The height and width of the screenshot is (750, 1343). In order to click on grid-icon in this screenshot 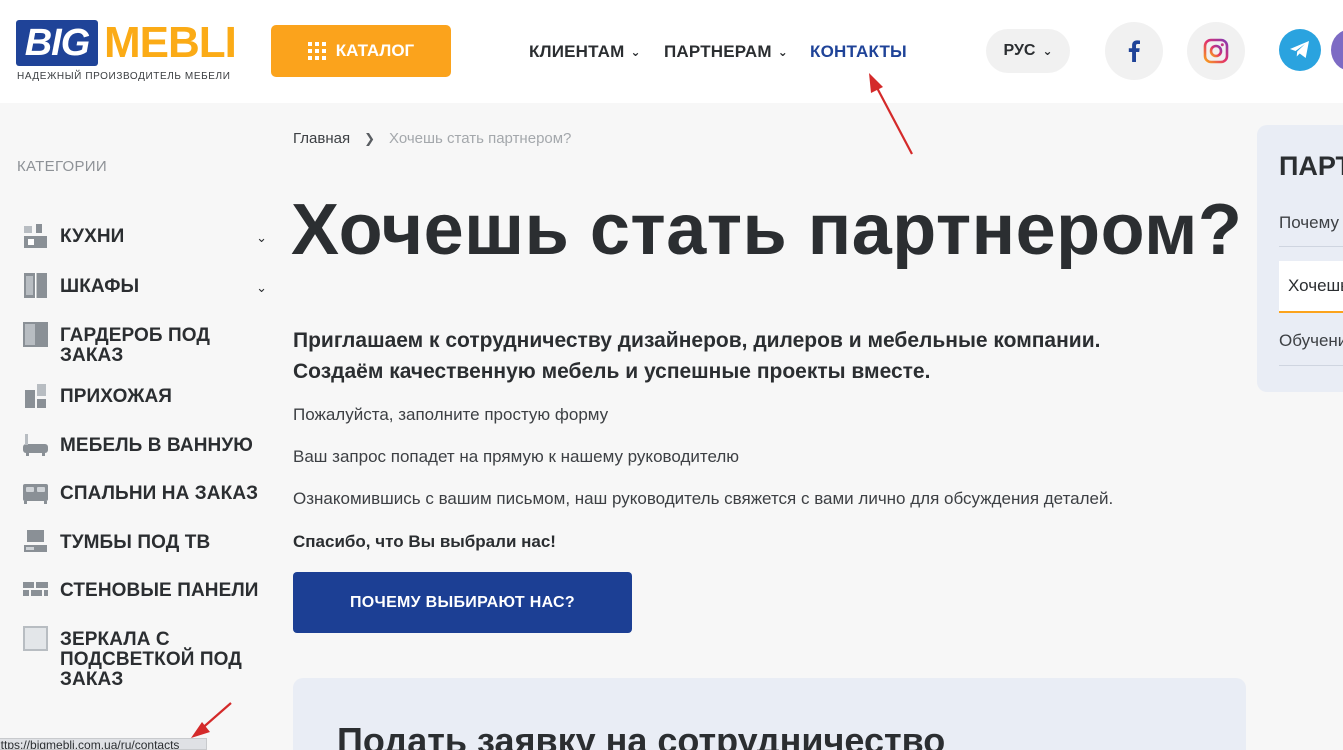, I will do `click(316, 51)`.